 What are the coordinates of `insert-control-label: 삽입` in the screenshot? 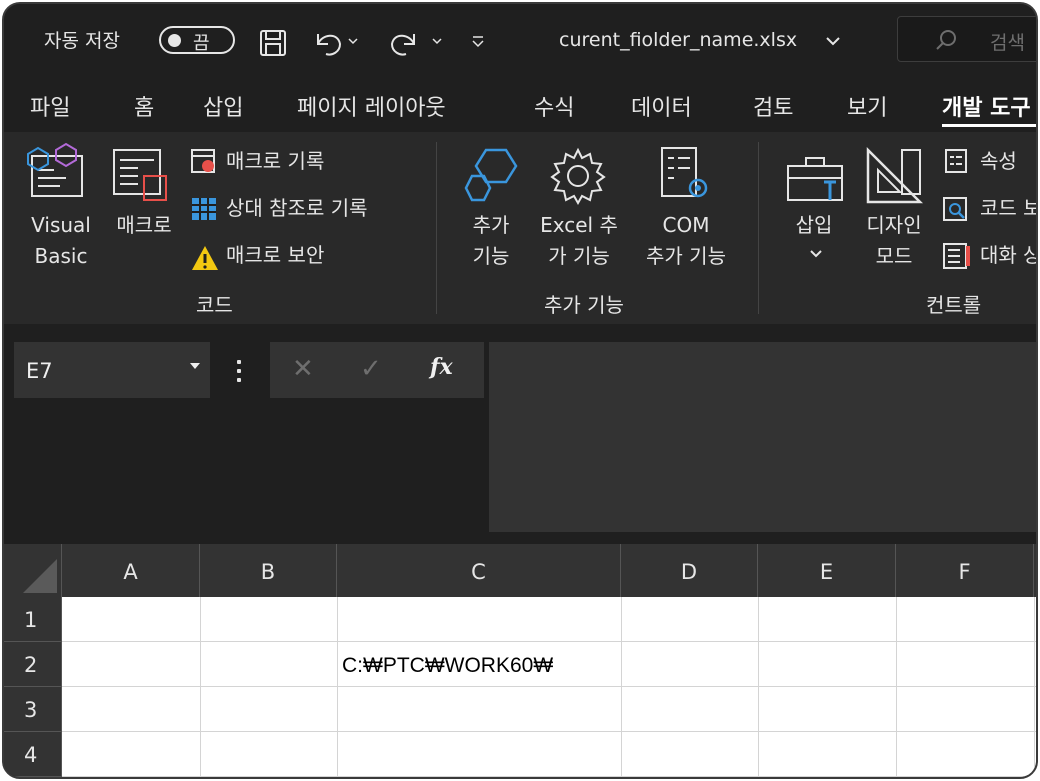 It's located at (814, 225).